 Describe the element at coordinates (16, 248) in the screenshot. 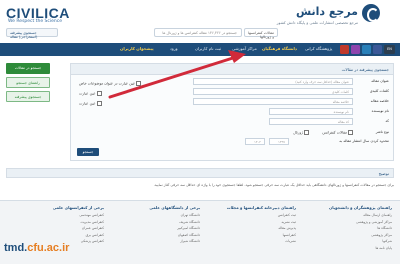

I see `watermark-main: tmd.` at that location.